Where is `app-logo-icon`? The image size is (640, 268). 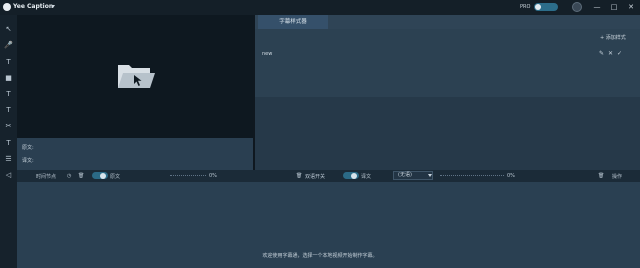
app-logo-icon is located at coordinates (7, 7).